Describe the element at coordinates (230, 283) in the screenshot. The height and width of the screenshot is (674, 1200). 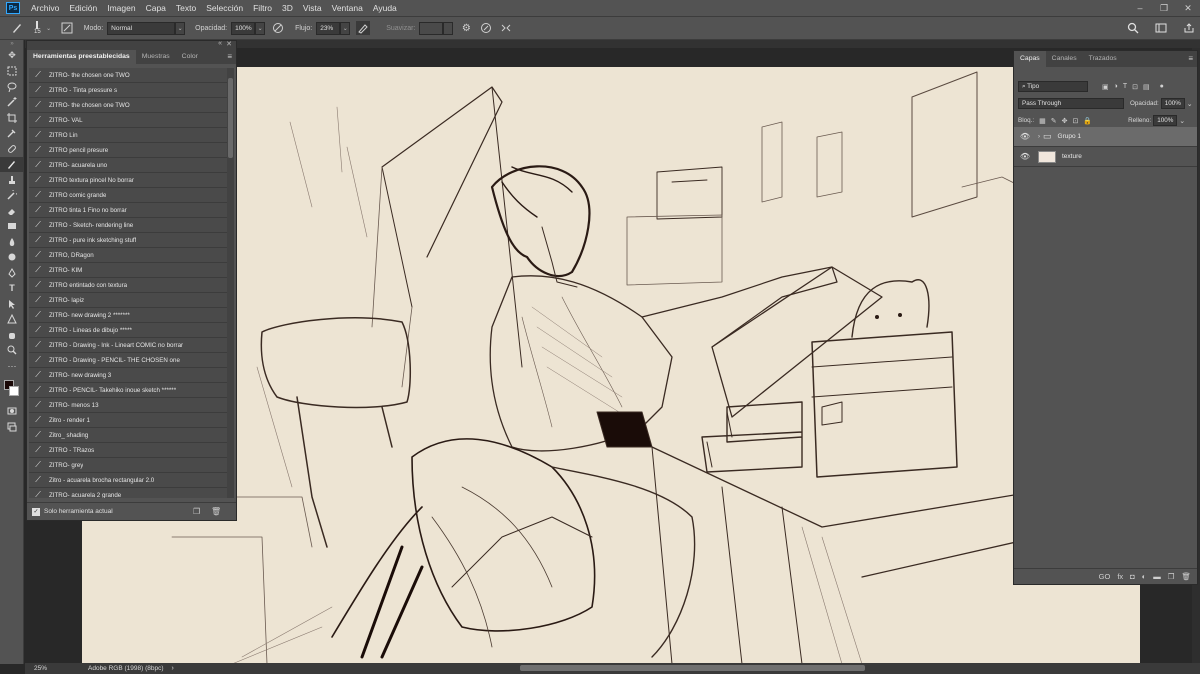
I see `presets-scrollbar` at that location.